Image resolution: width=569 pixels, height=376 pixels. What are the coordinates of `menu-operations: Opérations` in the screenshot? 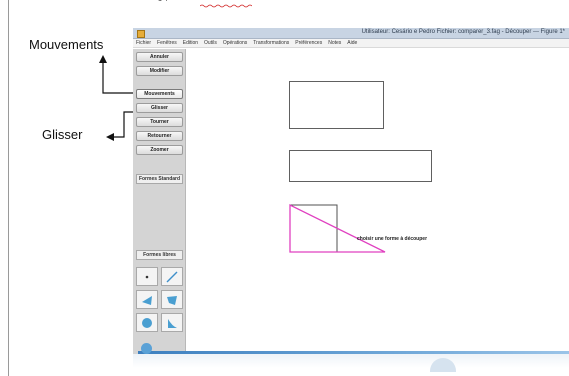 It's located at (235, 43).